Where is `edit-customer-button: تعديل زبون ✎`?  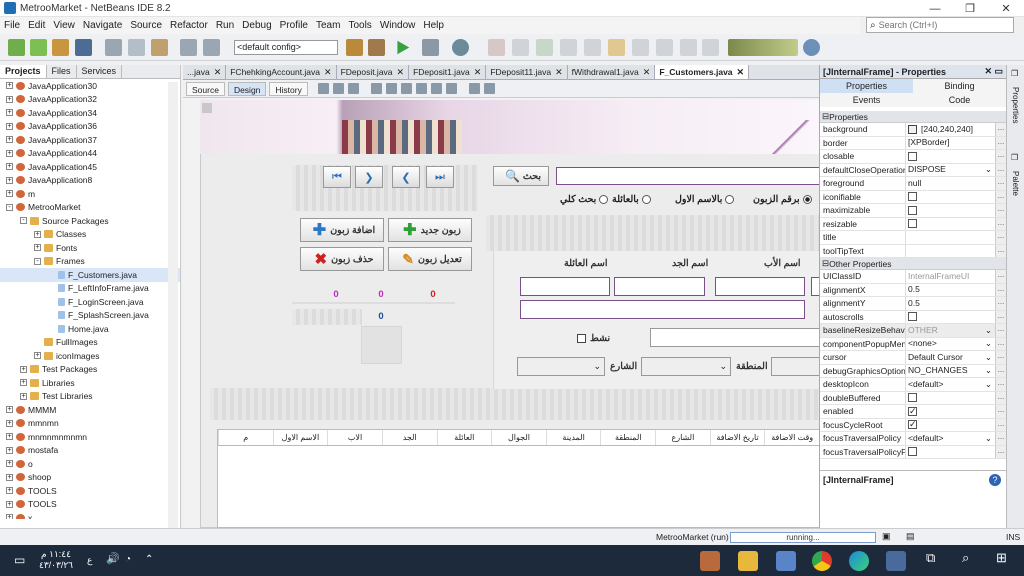
edit-customer-button: تعديل زبون ✎ is located at coordinates (430, 259).